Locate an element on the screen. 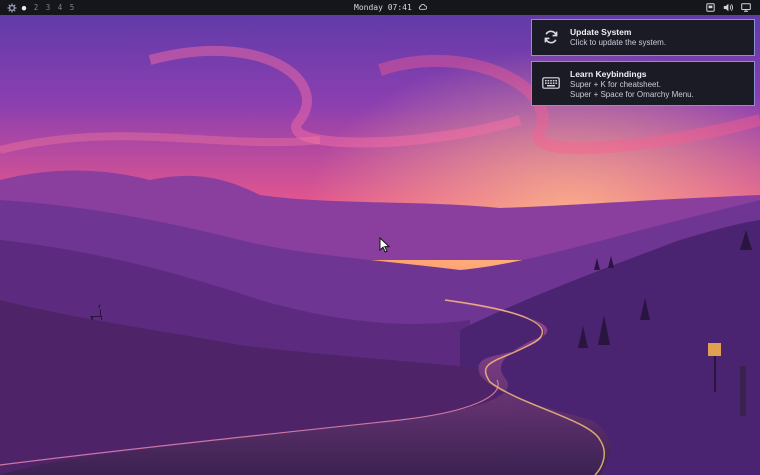 The width and height of the screenshot is (760, 475). workspace-4: 4 is located at coordinates (60, 7).